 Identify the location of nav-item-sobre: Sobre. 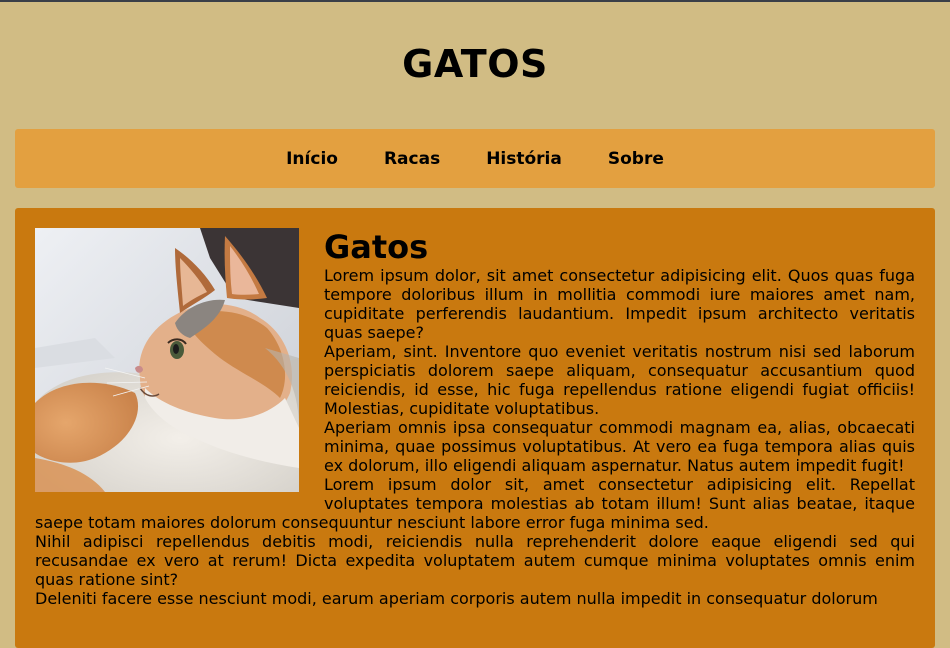
(636, 159).